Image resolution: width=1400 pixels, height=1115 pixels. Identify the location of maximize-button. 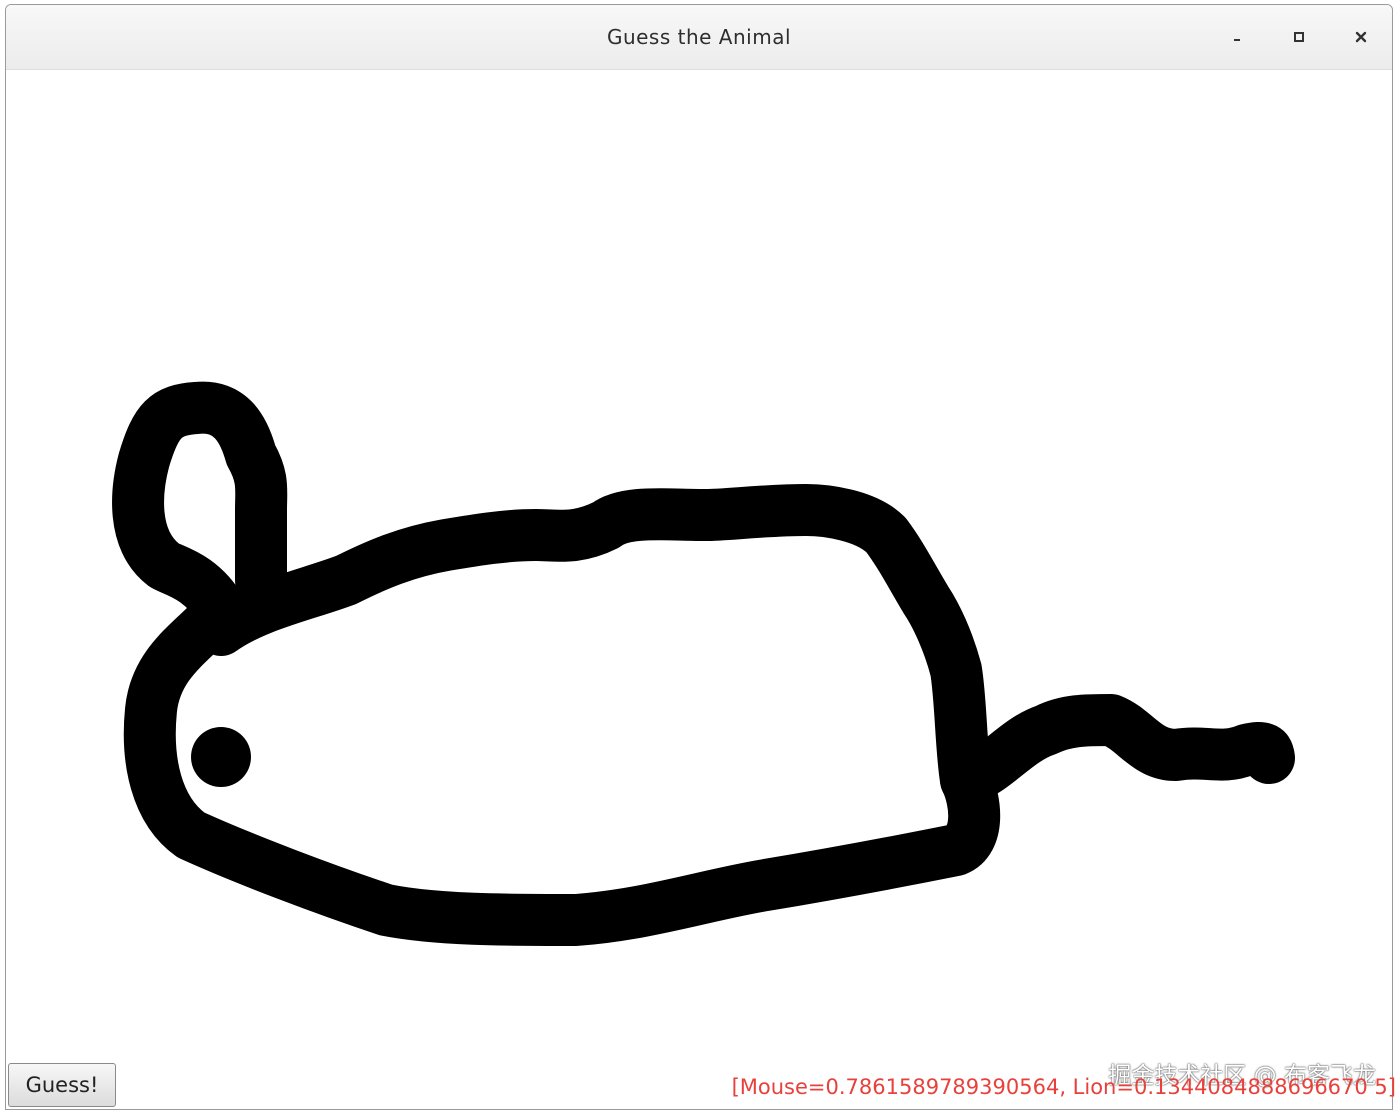
(1299, 37).